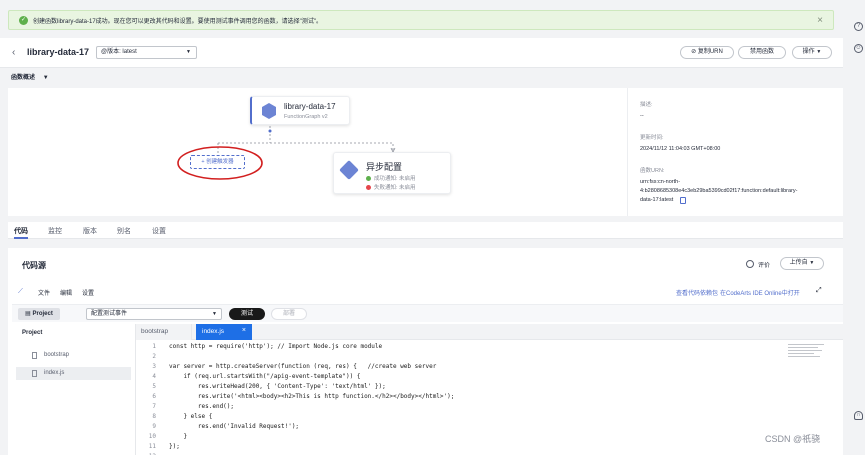 This screenshot has height=455, width=865. I want to click on failure-notify-text: 失败通知: 未启用, so click(395, 188).